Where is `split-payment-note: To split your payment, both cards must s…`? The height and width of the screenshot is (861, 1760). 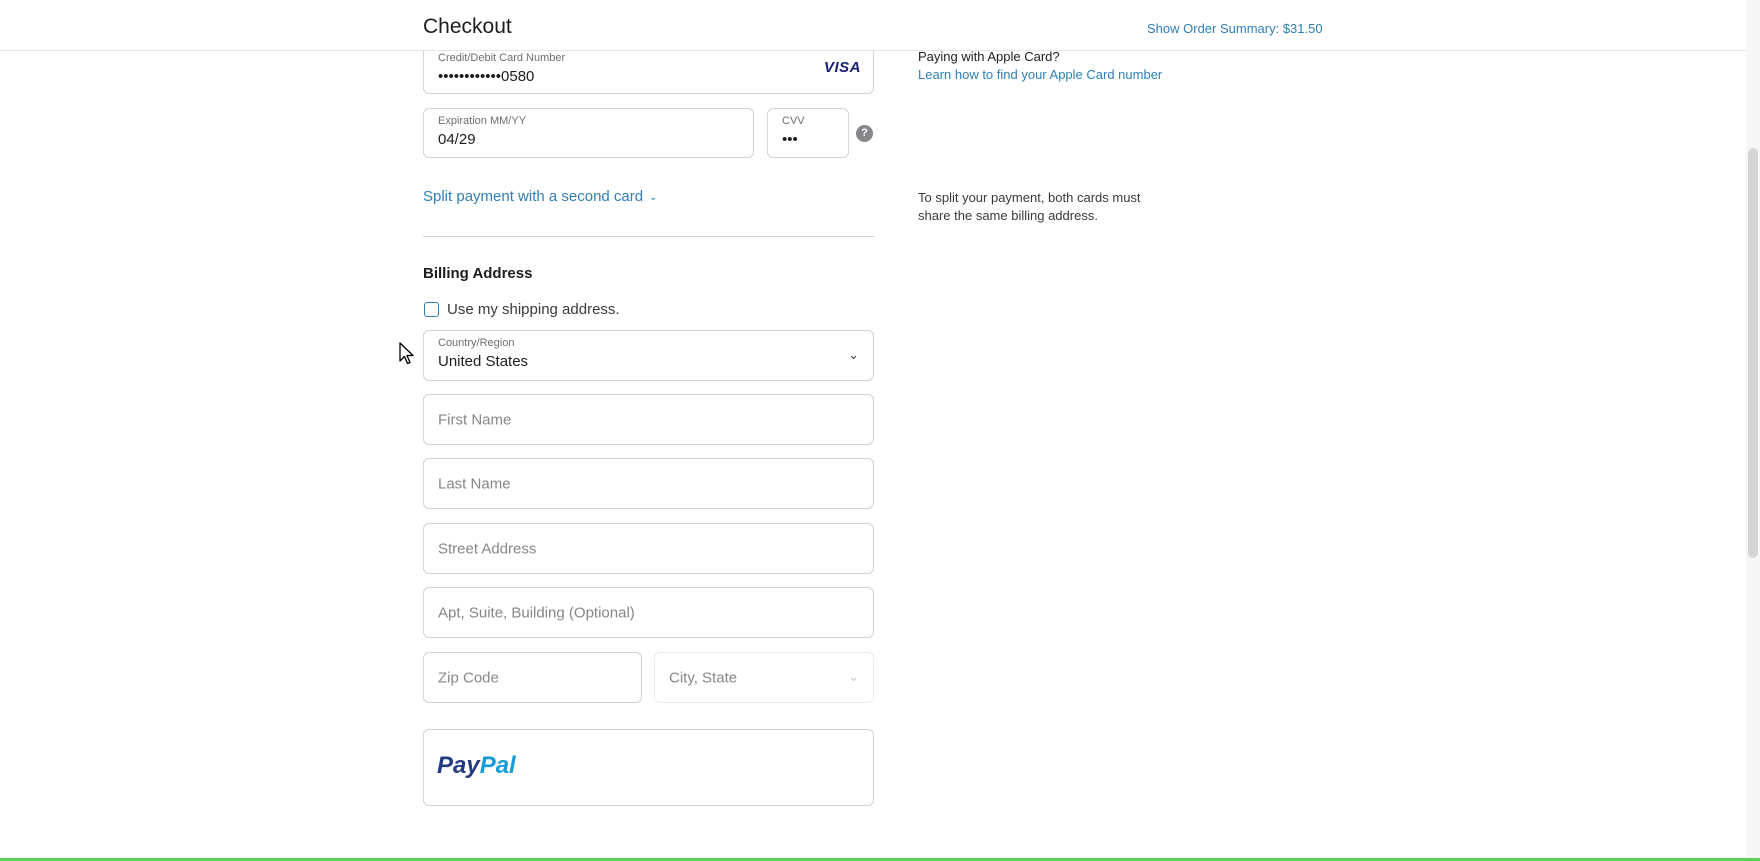
split-payment-note: To split your payment, both cards must s… is located at coordinates (1029, 206).